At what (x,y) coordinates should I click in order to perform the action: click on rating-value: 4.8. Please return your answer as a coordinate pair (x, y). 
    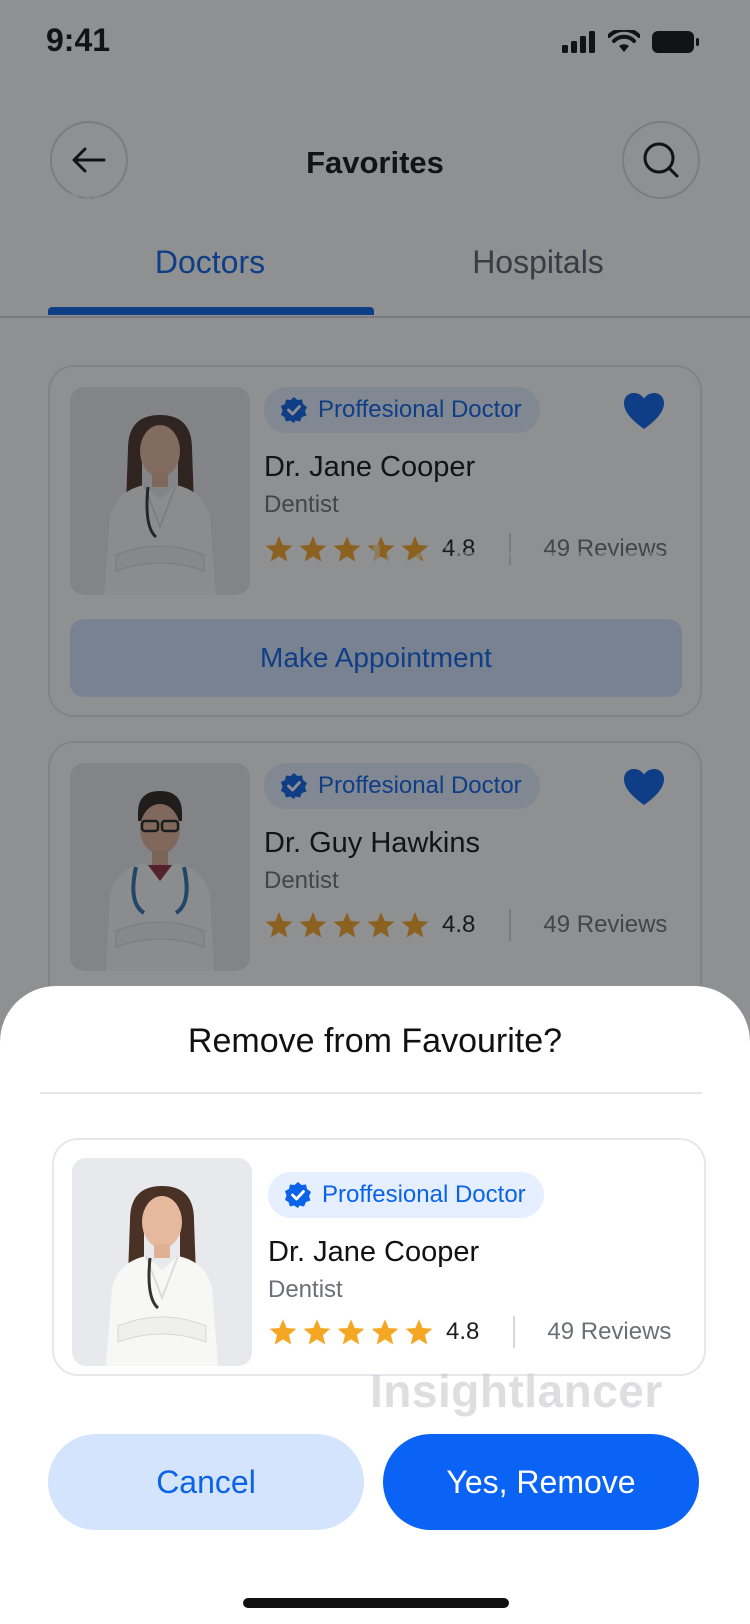
    Looking at the image, I should click on (463, 1331).